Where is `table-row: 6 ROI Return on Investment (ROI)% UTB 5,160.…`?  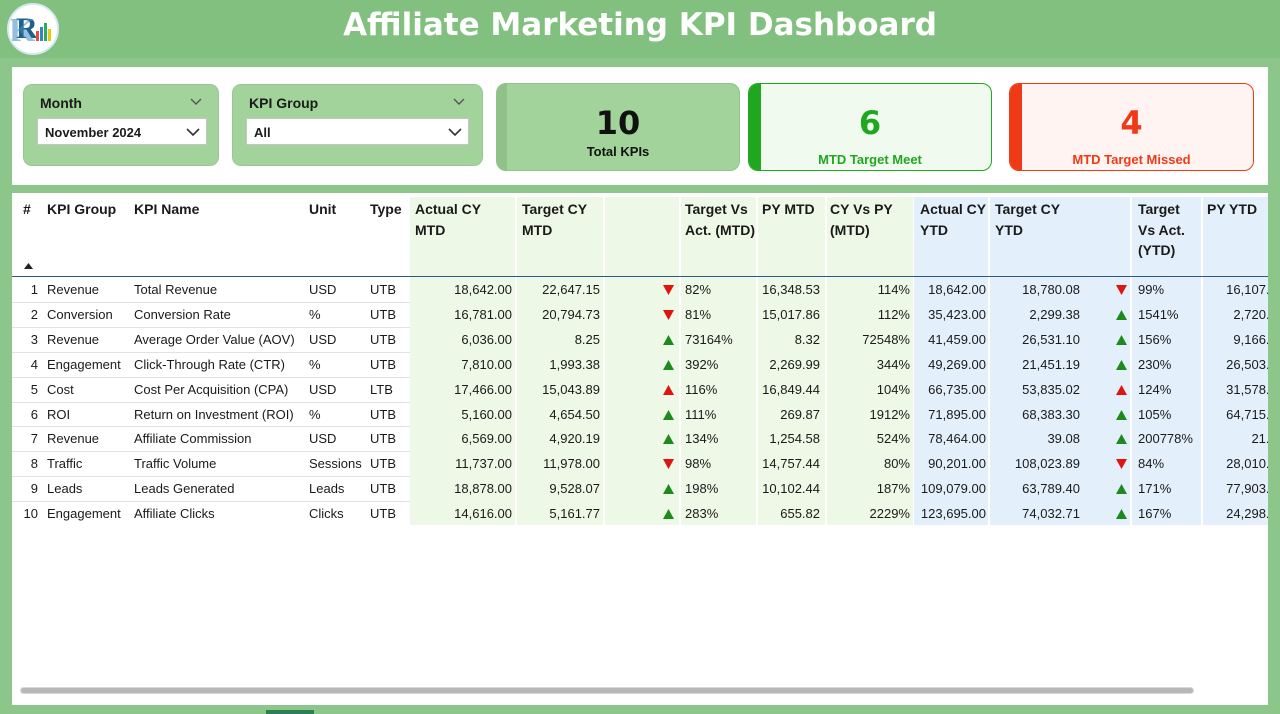 table-row: 6 ROI Return on Investment (ROI)% UTB 5,160.… is located at coordinates (640, 414).